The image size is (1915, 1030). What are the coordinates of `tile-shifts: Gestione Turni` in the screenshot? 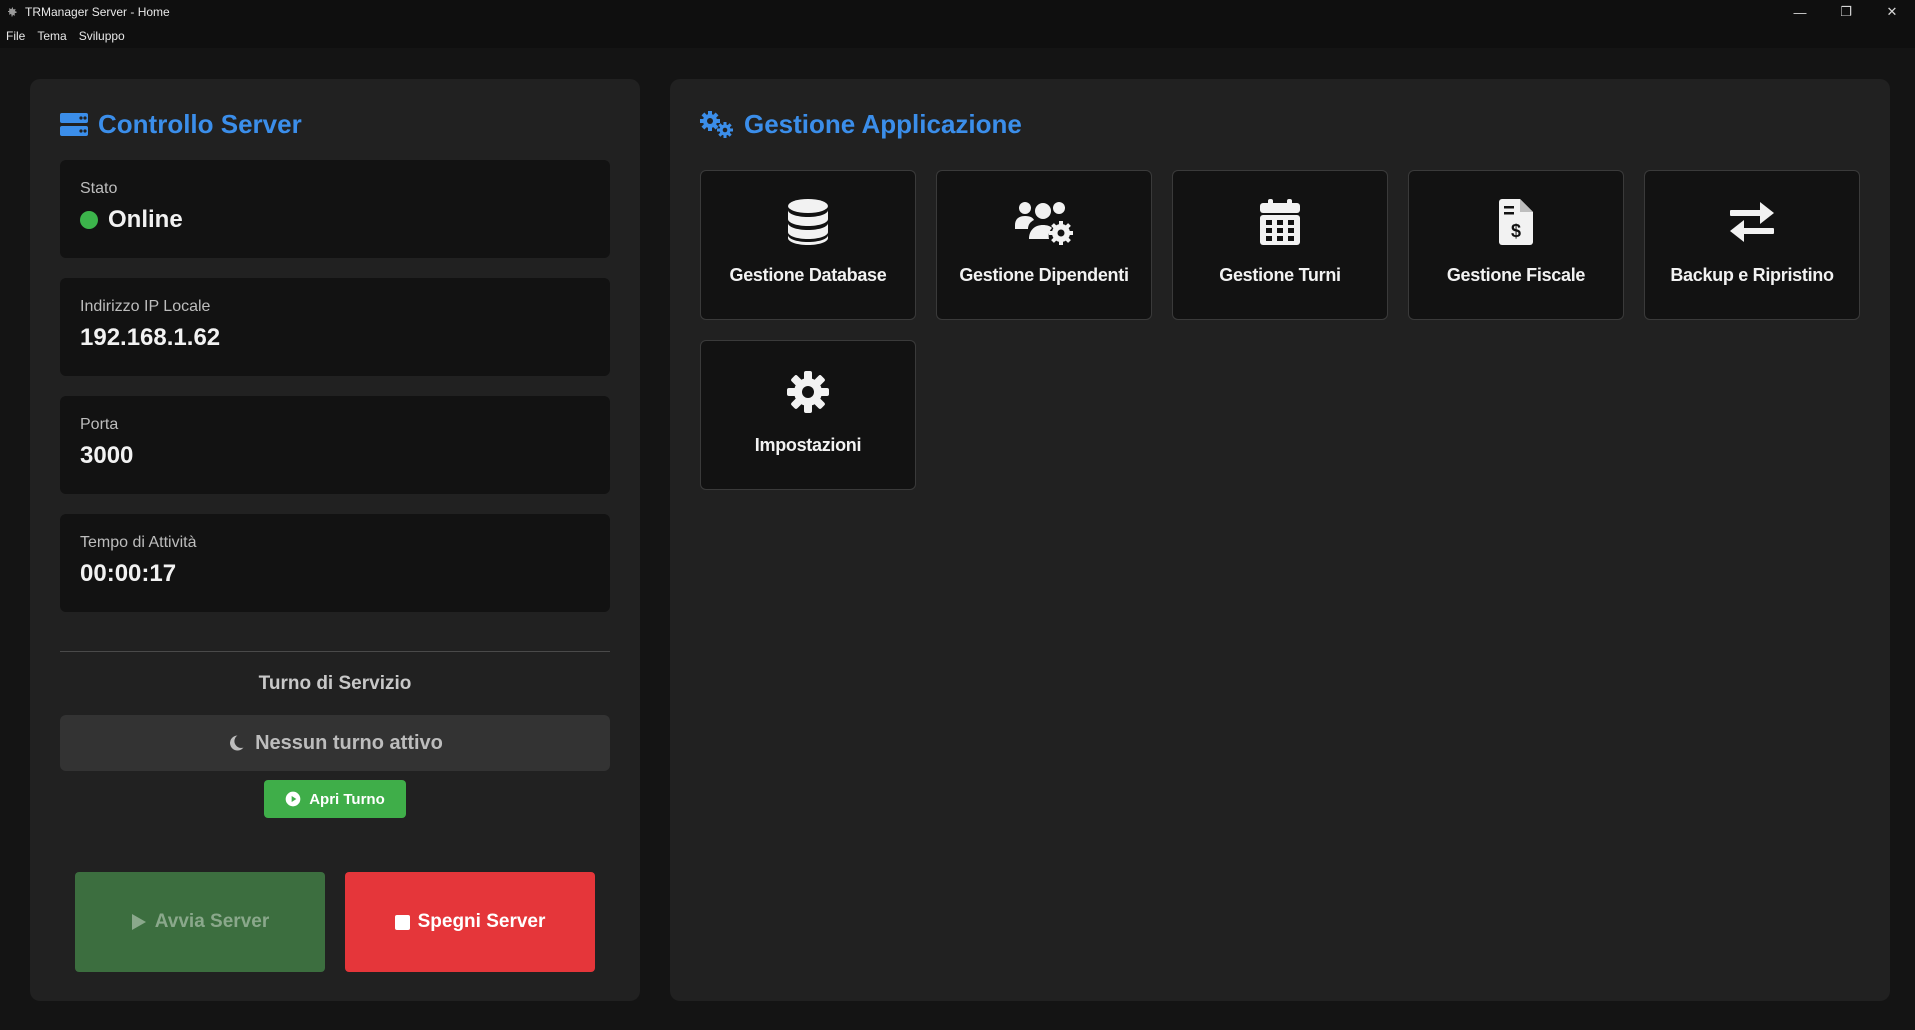 It's located at (1280, 245).